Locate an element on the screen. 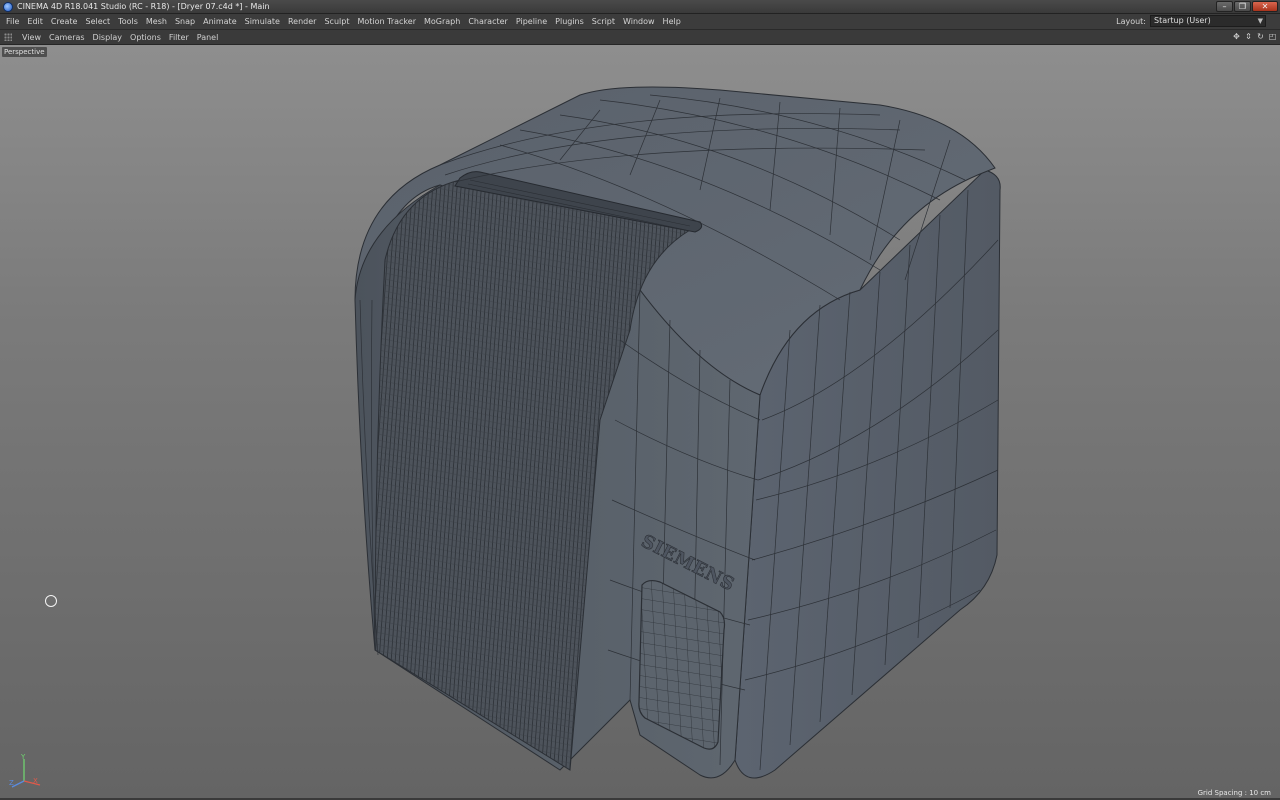 This screenshot has width=1280, height=800. move-view-icon: ✥ is located at coordinates (1236, 37).